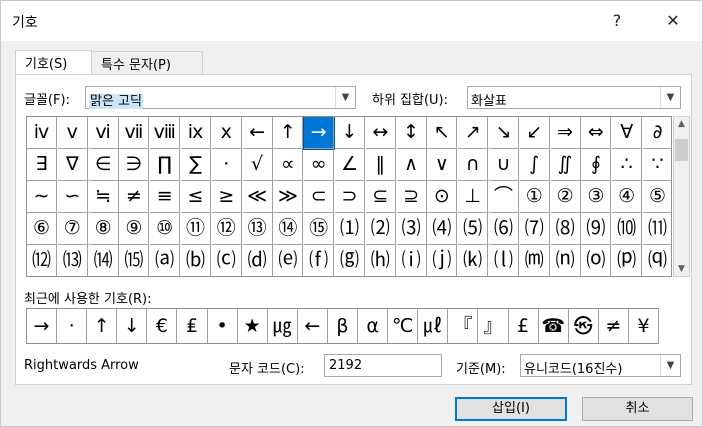  What do you see at coordinates (220, 97) in the screenshot?
I see `font-select: 맑은 고딕 ▼` at bounding box center [220, 97].